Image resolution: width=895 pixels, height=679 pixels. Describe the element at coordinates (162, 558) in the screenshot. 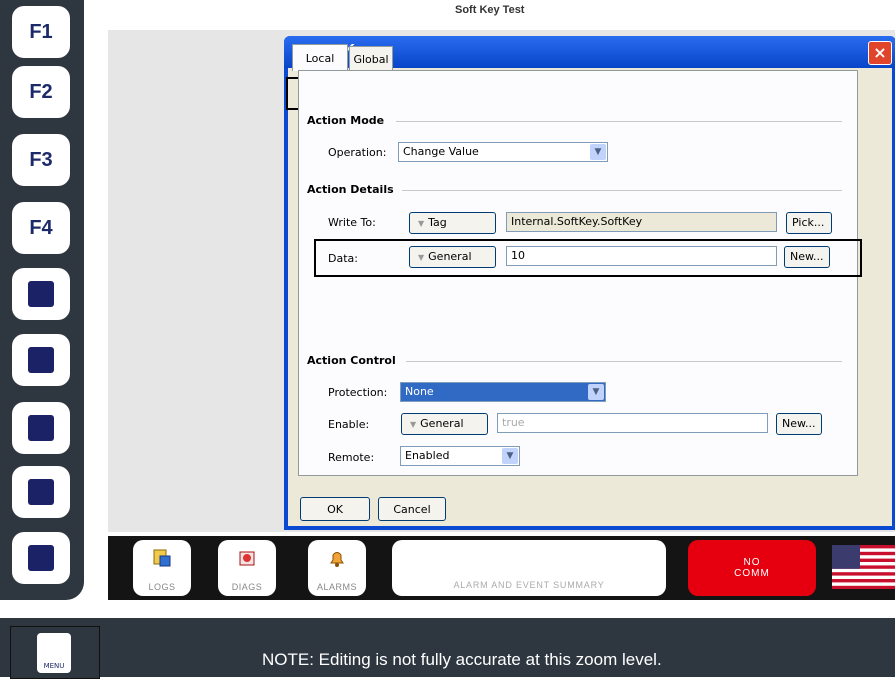

I see `logs-icon` at that location.